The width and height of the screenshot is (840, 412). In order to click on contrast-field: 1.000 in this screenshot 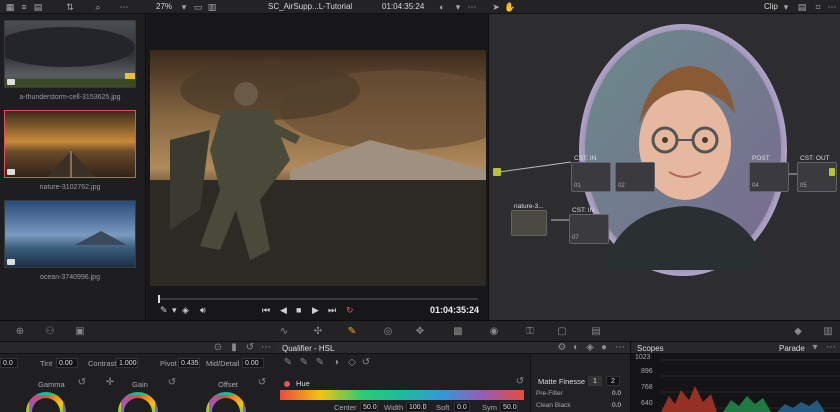, I will do `click(127, 363)`.